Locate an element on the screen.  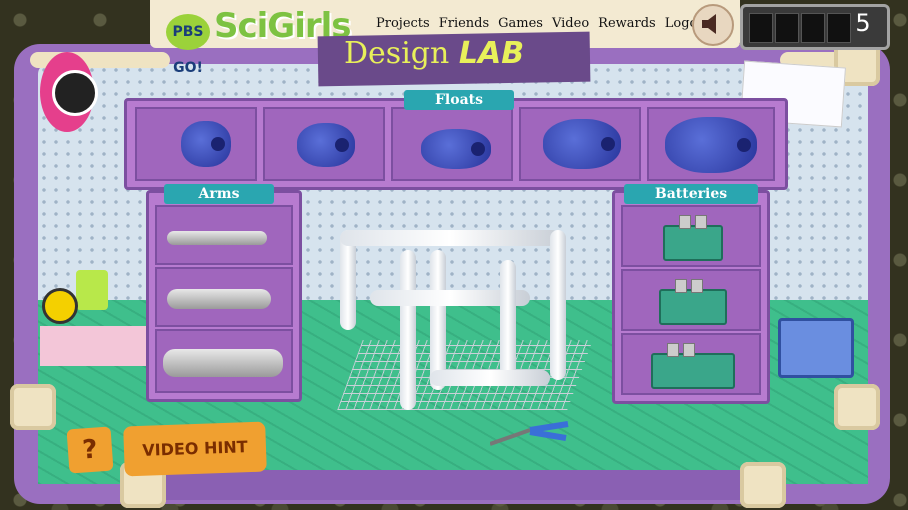
pencil-cup is located at coordinates (92, 290).